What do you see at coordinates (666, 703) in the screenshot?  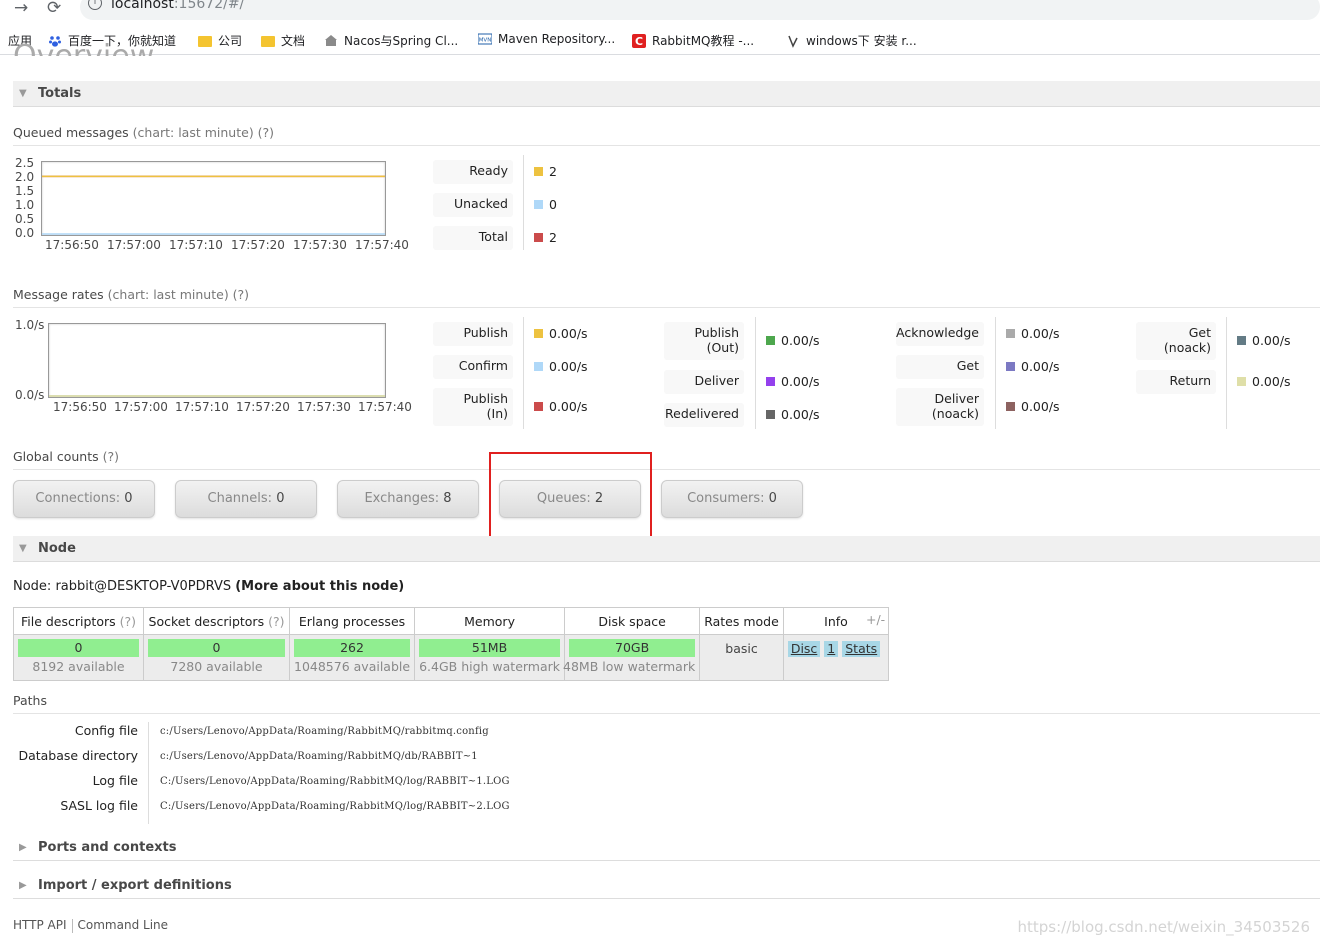 I see `paths-heading: Paths` at bounding box center [666, 703].